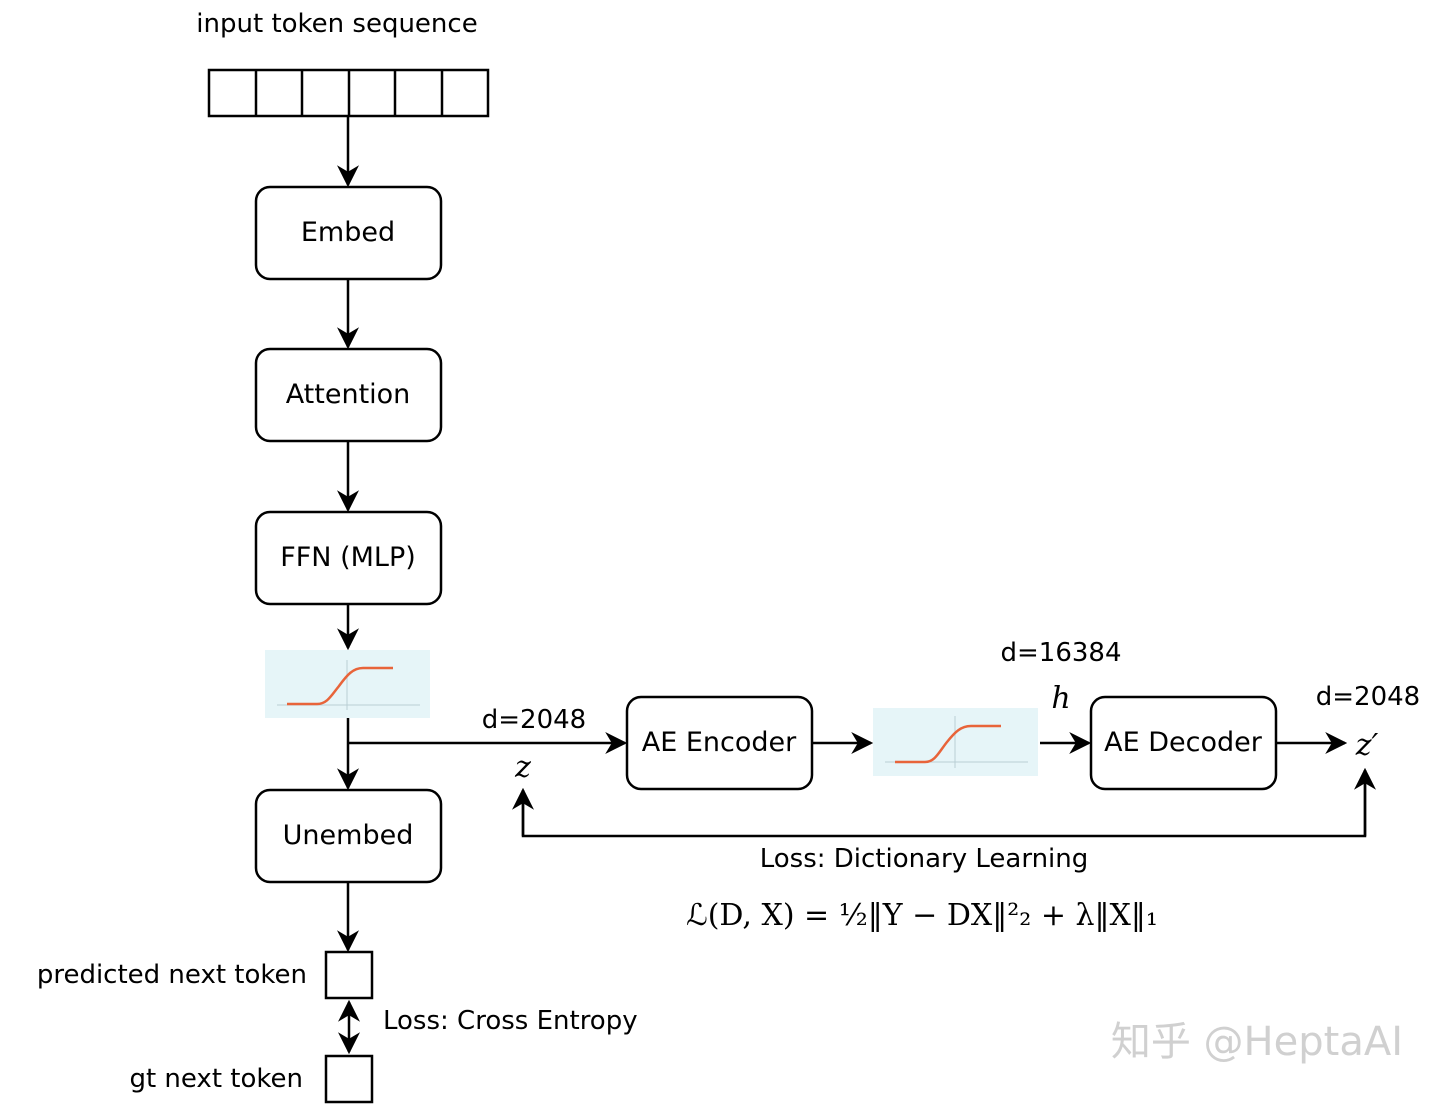 The width and height of the screenshot is (1440, 1104). Describe the element at coordinates (510, 1021) in the screenshot. I see `cross-entropy-label: Loss: Cross Entropy` at that location.